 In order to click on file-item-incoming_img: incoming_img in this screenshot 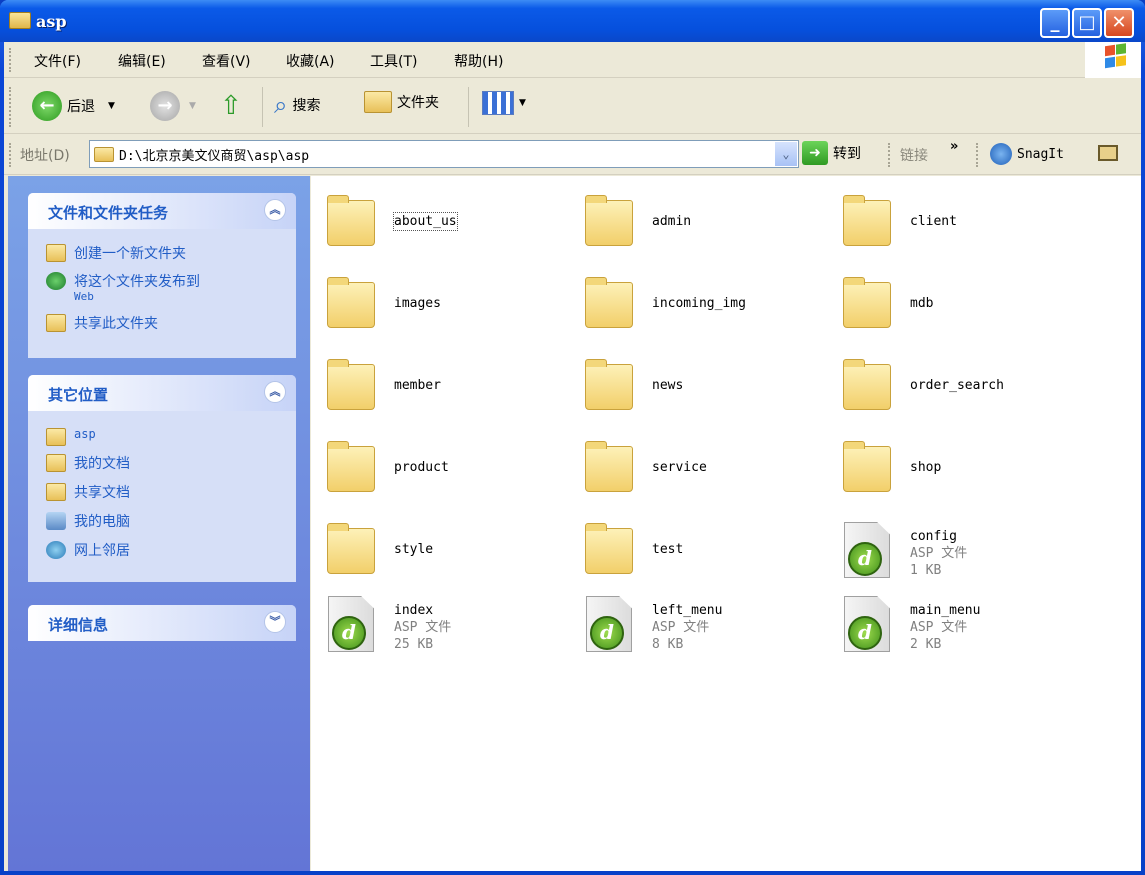, I will do `click(708, 304)`.